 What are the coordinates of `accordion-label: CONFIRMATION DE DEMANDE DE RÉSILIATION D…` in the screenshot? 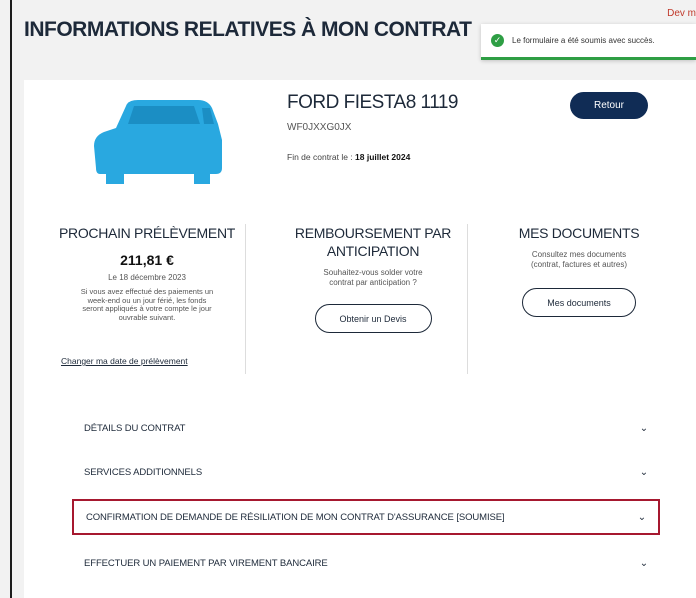 It's located at (295, 517).